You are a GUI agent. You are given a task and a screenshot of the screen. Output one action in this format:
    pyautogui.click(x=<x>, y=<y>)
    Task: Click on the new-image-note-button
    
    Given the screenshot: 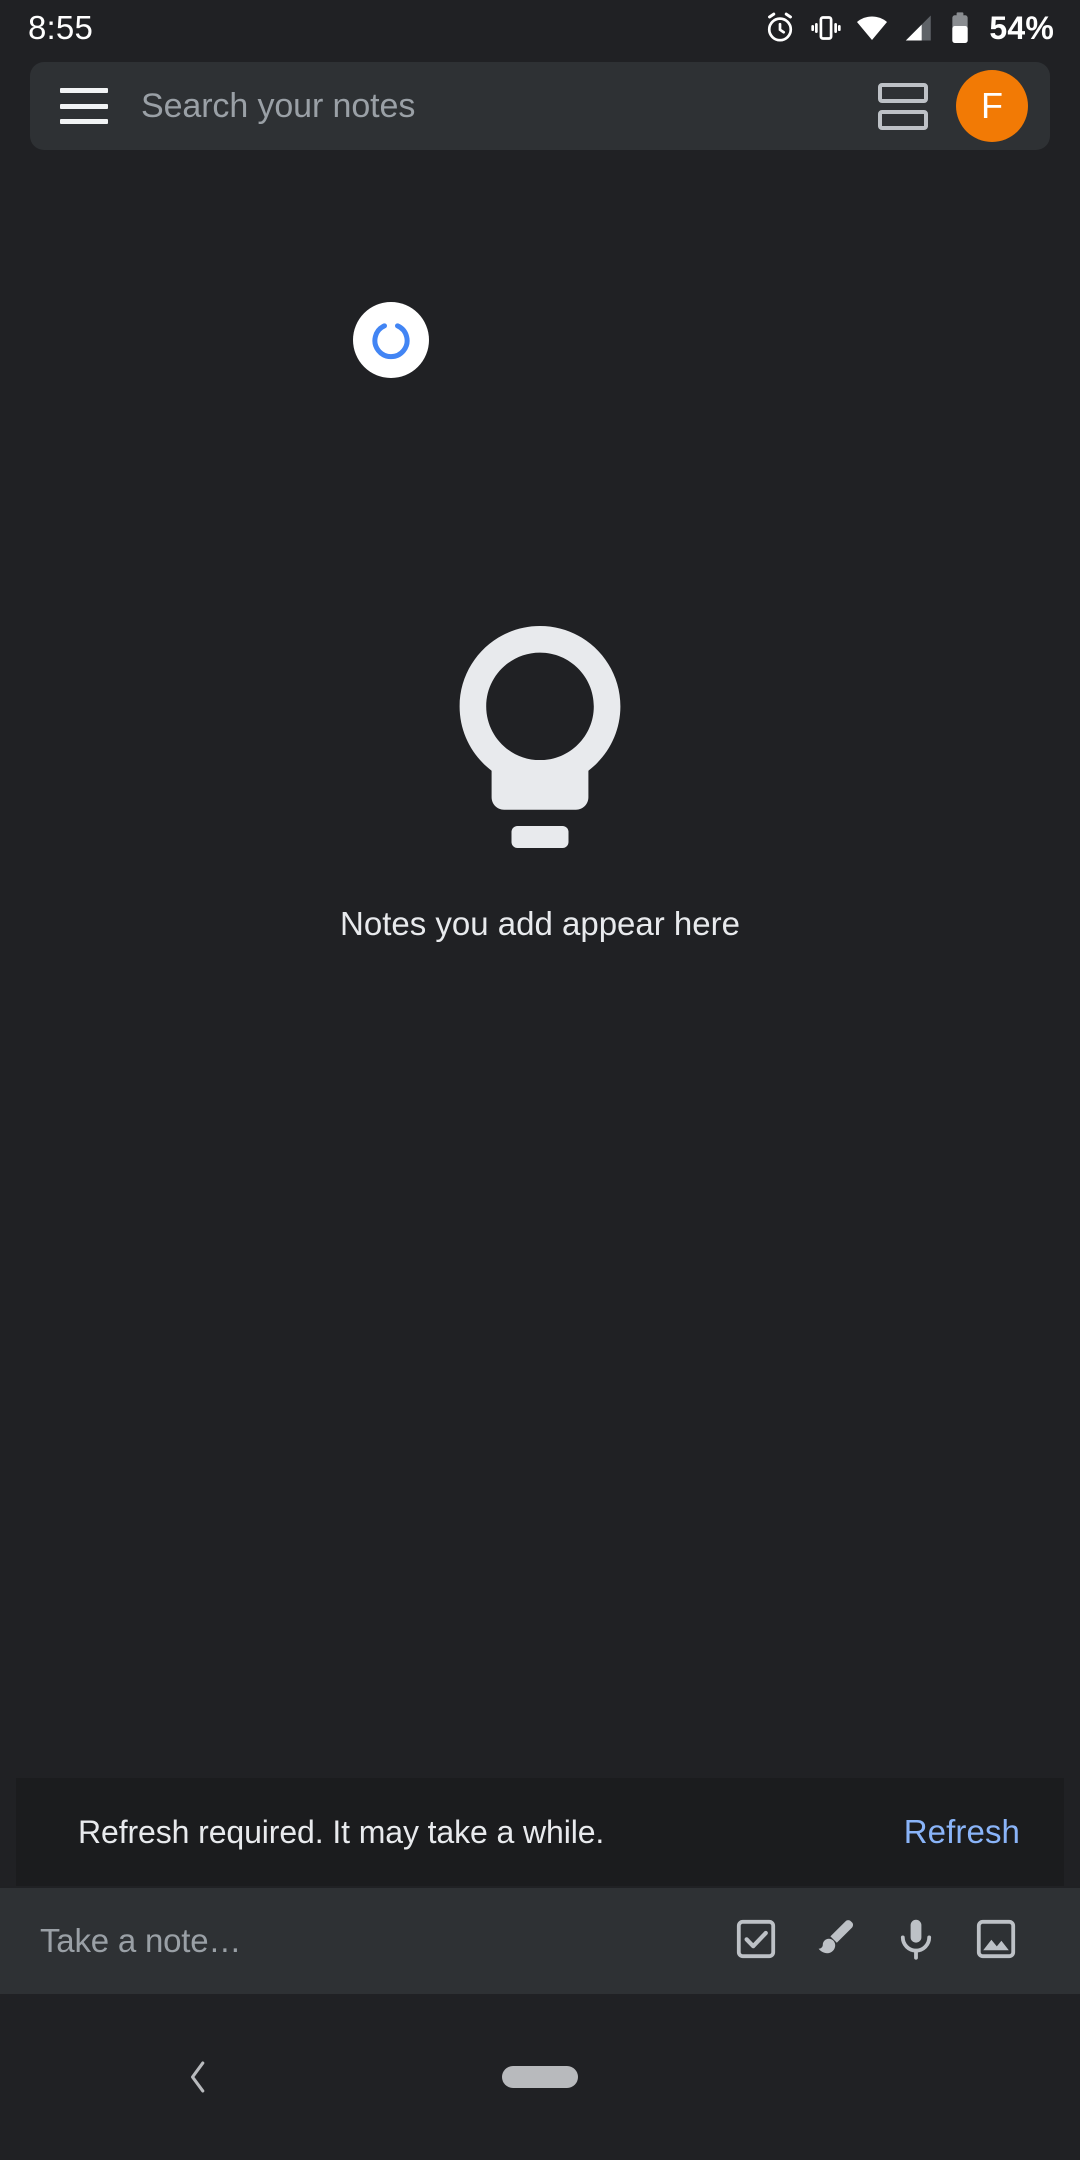 What is the action you would take?
    pyautogui.click(x=996, y=1941)
    